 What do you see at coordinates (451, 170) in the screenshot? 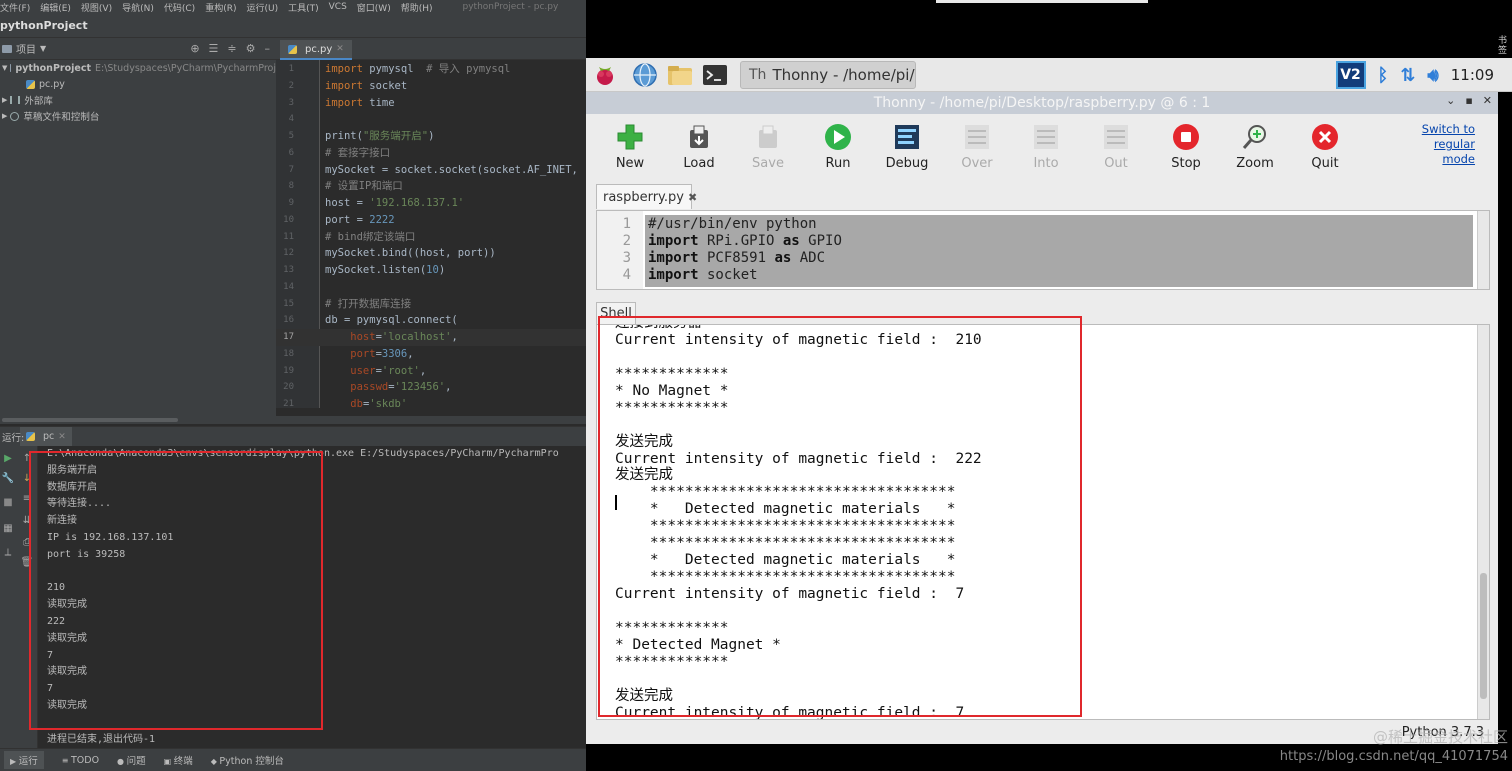
I see `code-text: mySocket = socket.socket(socket.AF_INET,` at bounding box center [451, 170].